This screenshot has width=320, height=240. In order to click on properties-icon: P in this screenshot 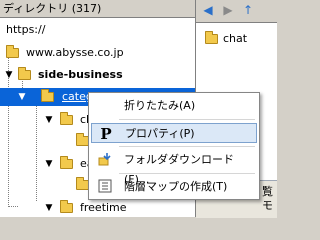, I will do `click(106, 134)`.